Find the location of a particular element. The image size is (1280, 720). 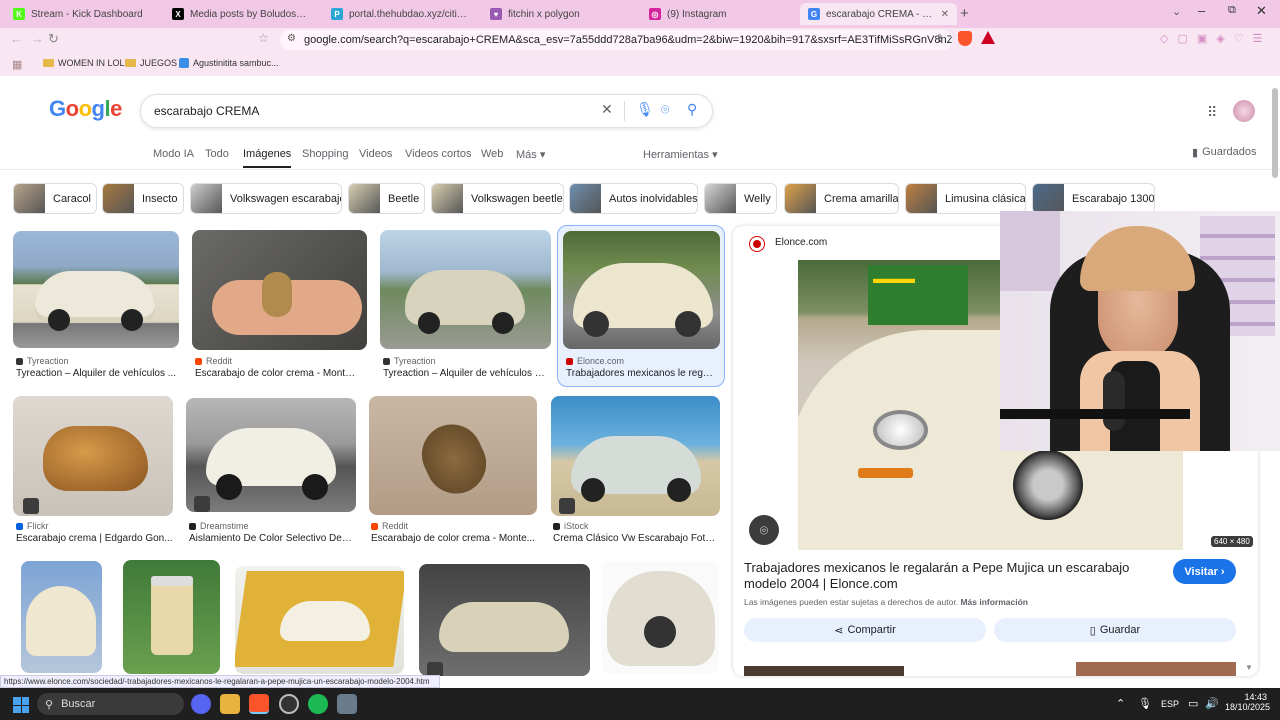

filter-chip: Volkswagen beetle is located at coordinates (497, 198).